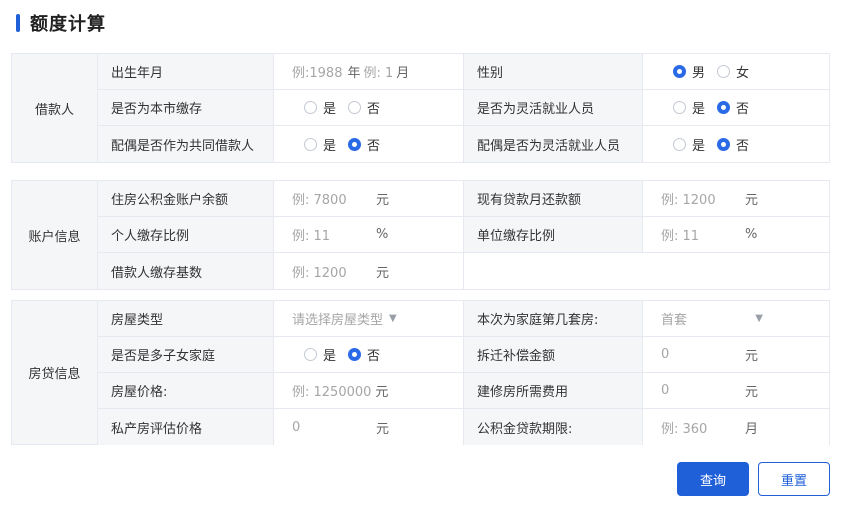 The width and height of the screenshot is (842, 514). I want to click on price-label: 房屋价格:, so click(185, 390).